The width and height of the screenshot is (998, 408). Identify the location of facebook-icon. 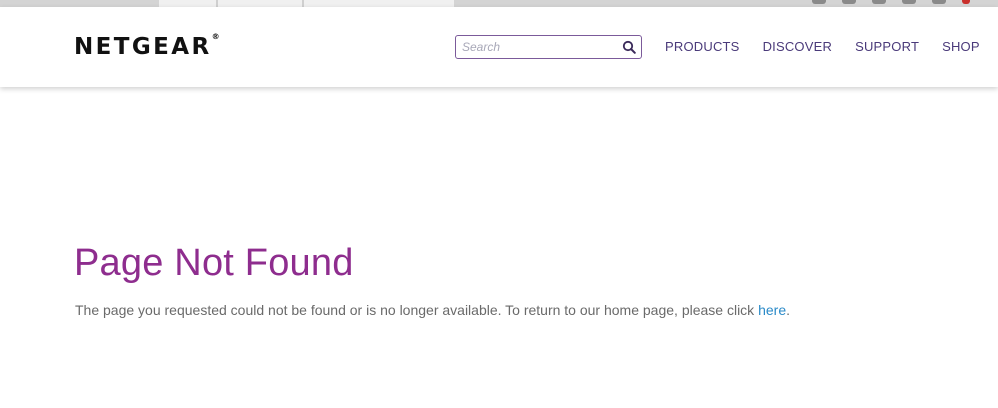
(819, 2).